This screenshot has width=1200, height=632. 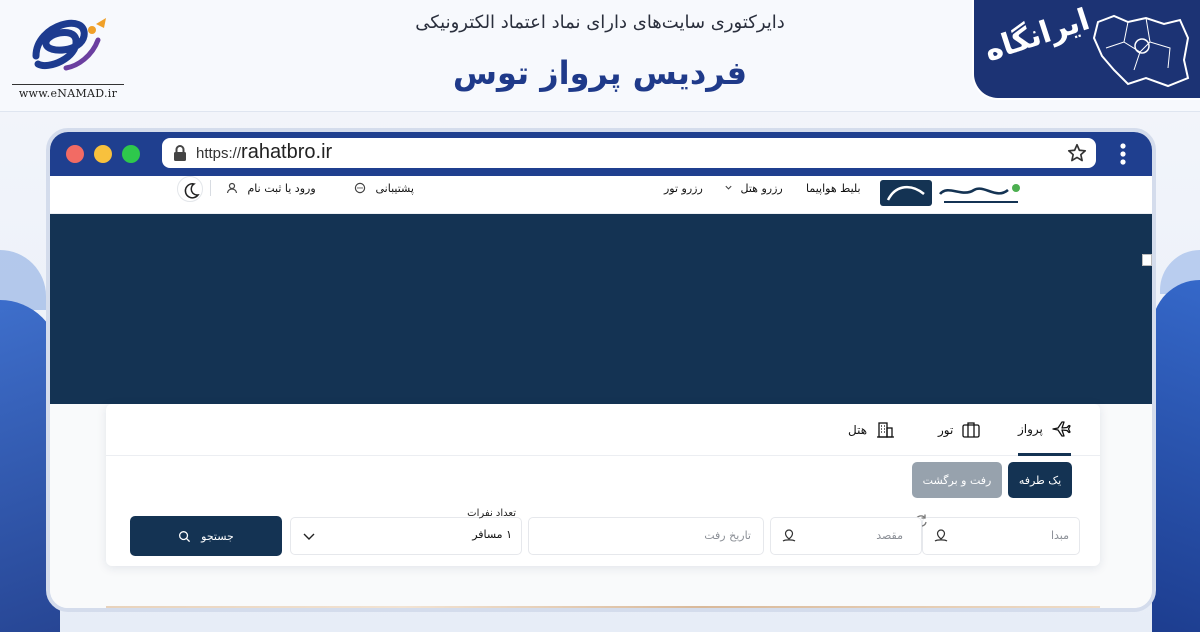 What do you see at coordinates (1176, 456) in the screenshot?
I see `decorative-wave` at bounding box center [1176, 456].